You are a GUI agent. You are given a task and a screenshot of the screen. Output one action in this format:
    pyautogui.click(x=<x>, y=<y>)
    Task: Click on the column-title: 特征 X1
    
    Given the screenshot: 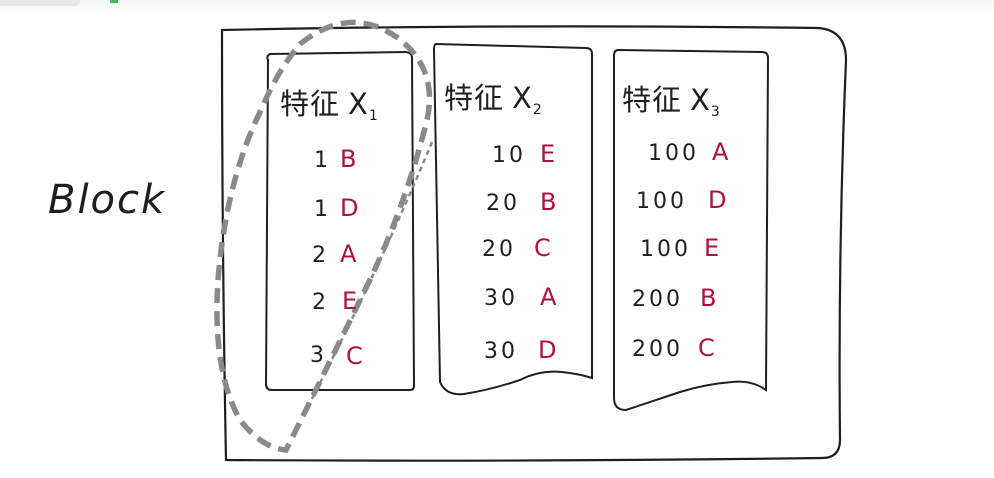 What is the action you would take?
    pyautogui.click(x=329, y=105)
    